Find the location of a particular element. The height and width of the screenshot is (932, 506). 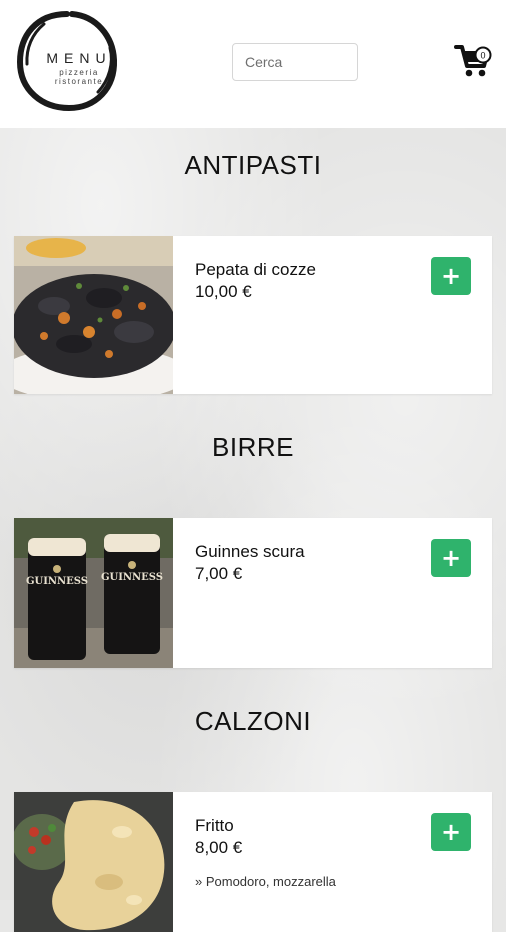

search-input is located at coordinates (295, 62).